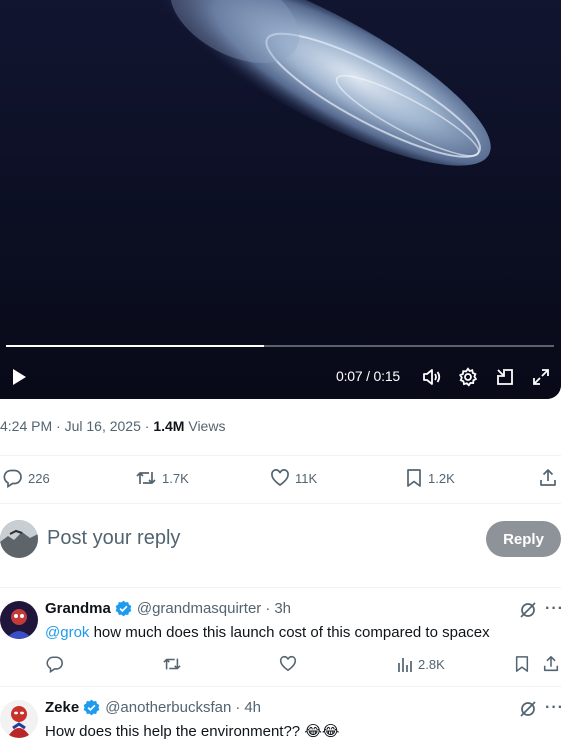 The height and width of the screenshot is (750, 561). Describe the element at coordinates (405, 665) in the screenshot. I see `analytics-icon` at that location.